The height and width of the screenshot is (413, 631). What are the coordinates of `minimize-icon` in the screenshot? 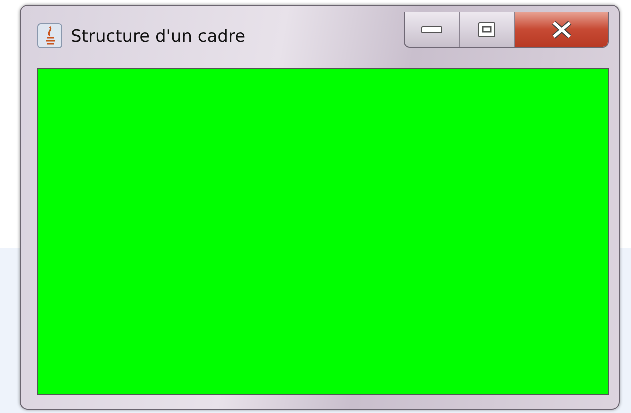 It's located at (432, 30).